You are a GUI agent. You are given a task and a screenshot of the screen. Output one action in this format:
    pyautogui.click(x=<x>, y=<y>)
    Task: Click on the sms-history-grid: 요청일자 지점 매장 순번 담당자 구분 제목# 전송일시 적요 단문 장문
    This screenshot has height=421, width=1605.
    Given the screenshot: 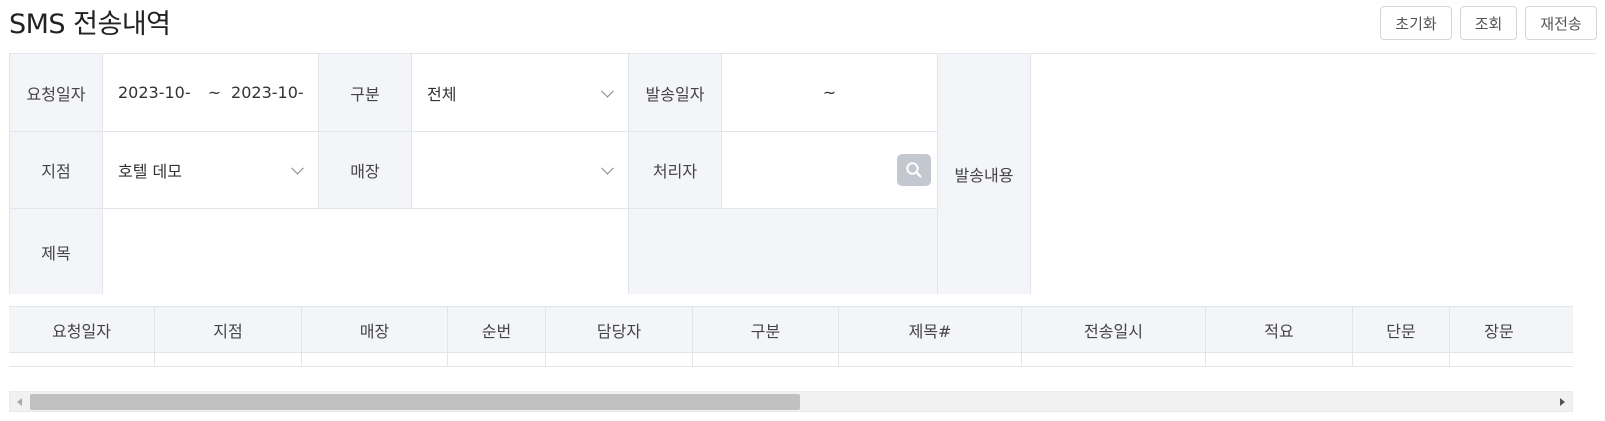 What is the action you would take?
    pyautogui.click(x=791, y=336)
    